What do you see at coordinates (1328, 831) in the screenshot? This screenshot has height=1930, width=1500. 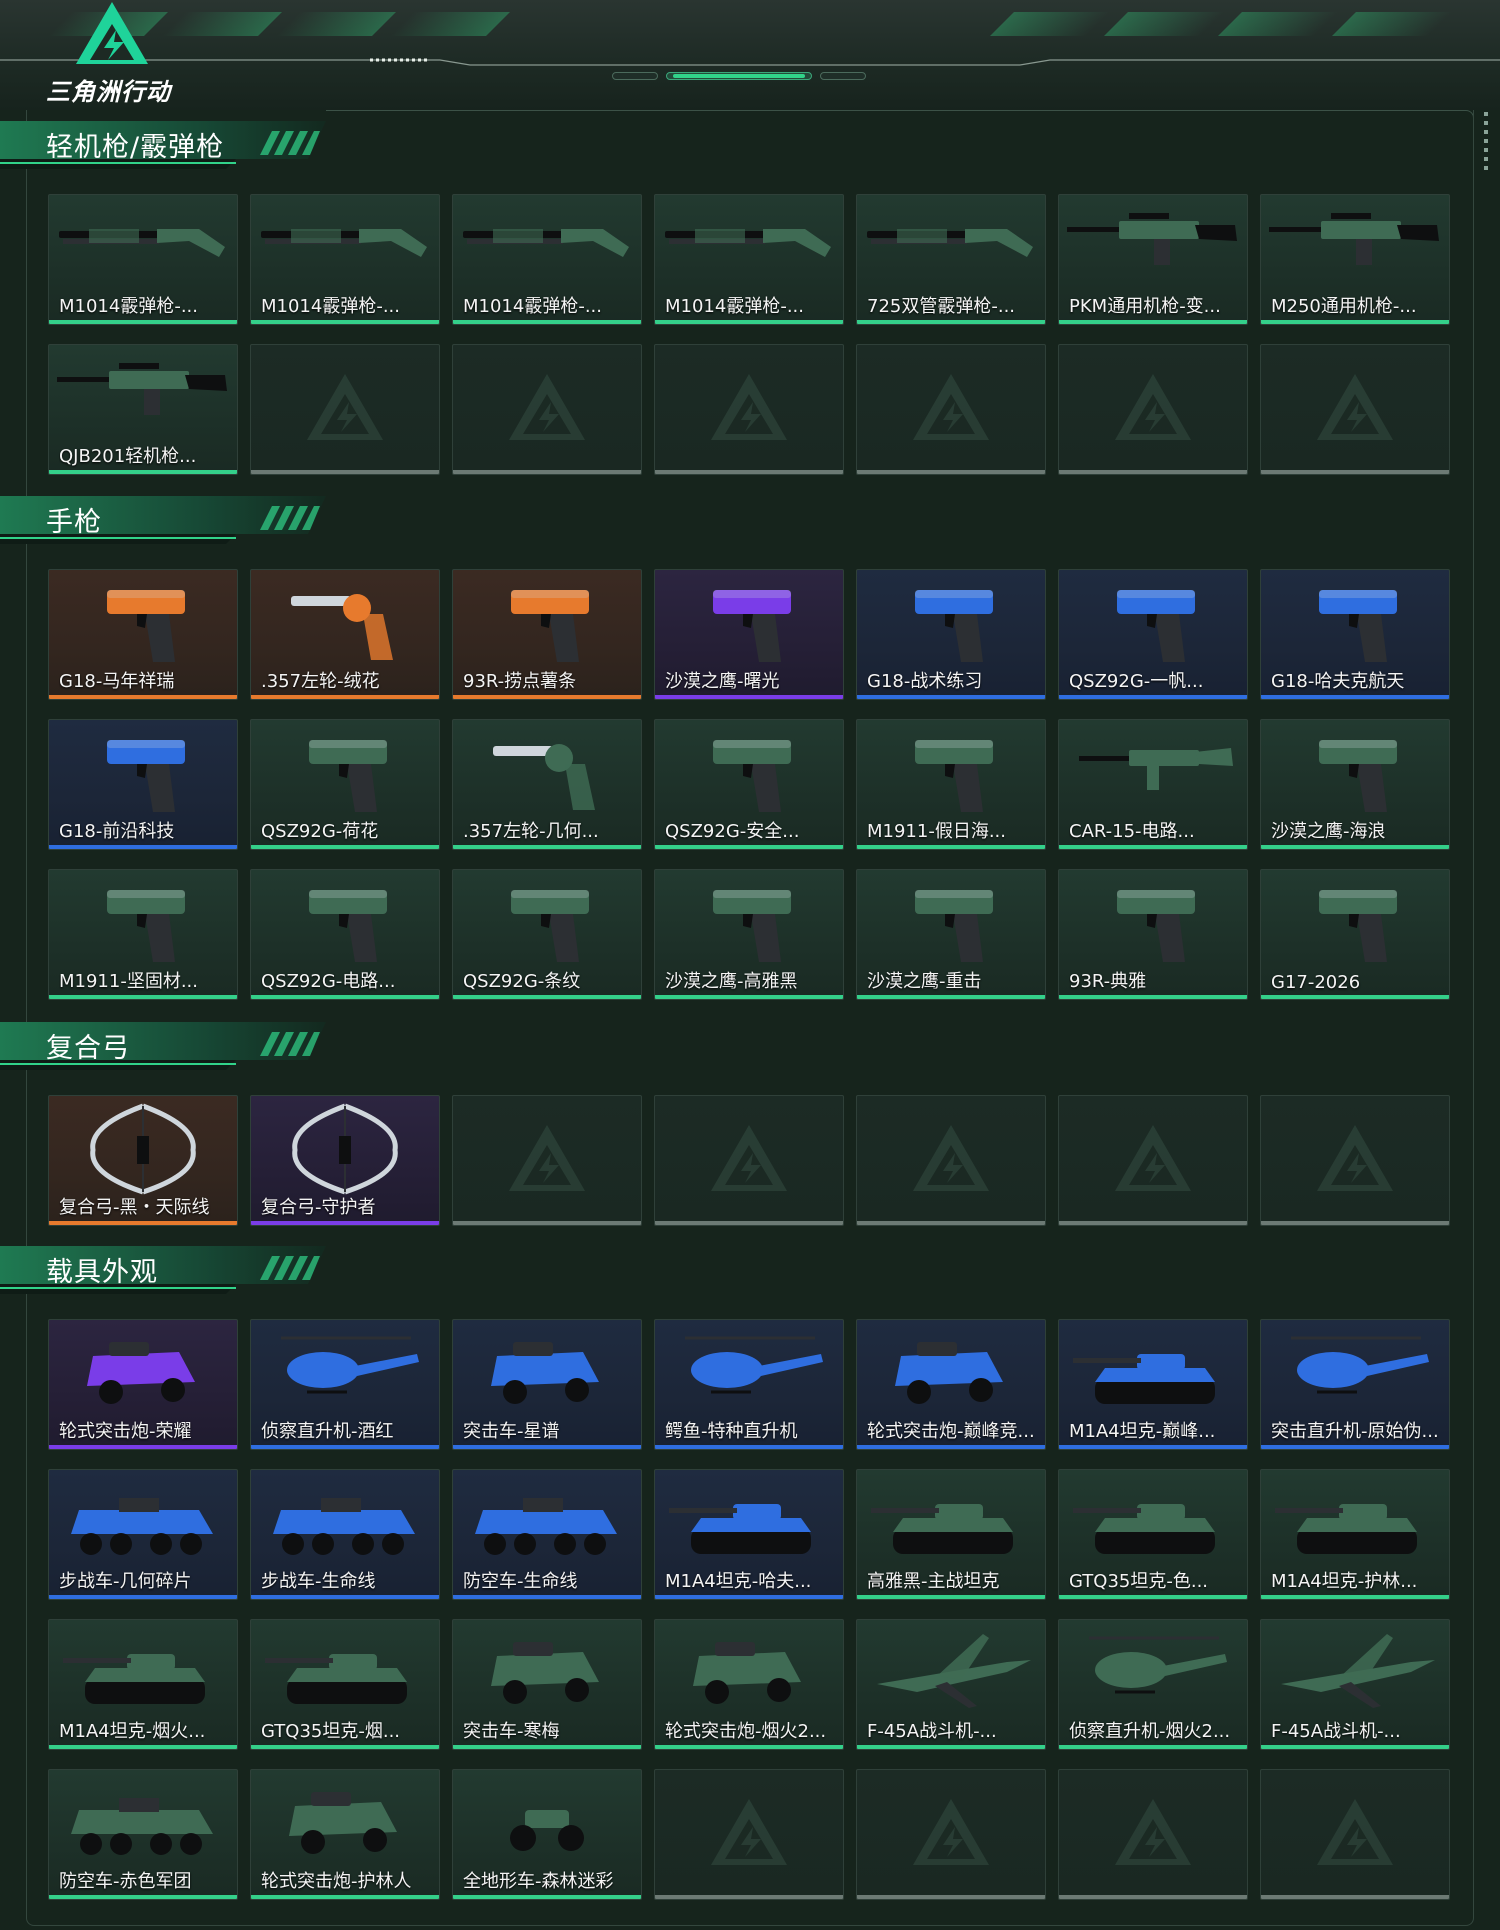 I see `skin-name: 沙漠之鹰-海浪` at bounding box center [1328, 831].